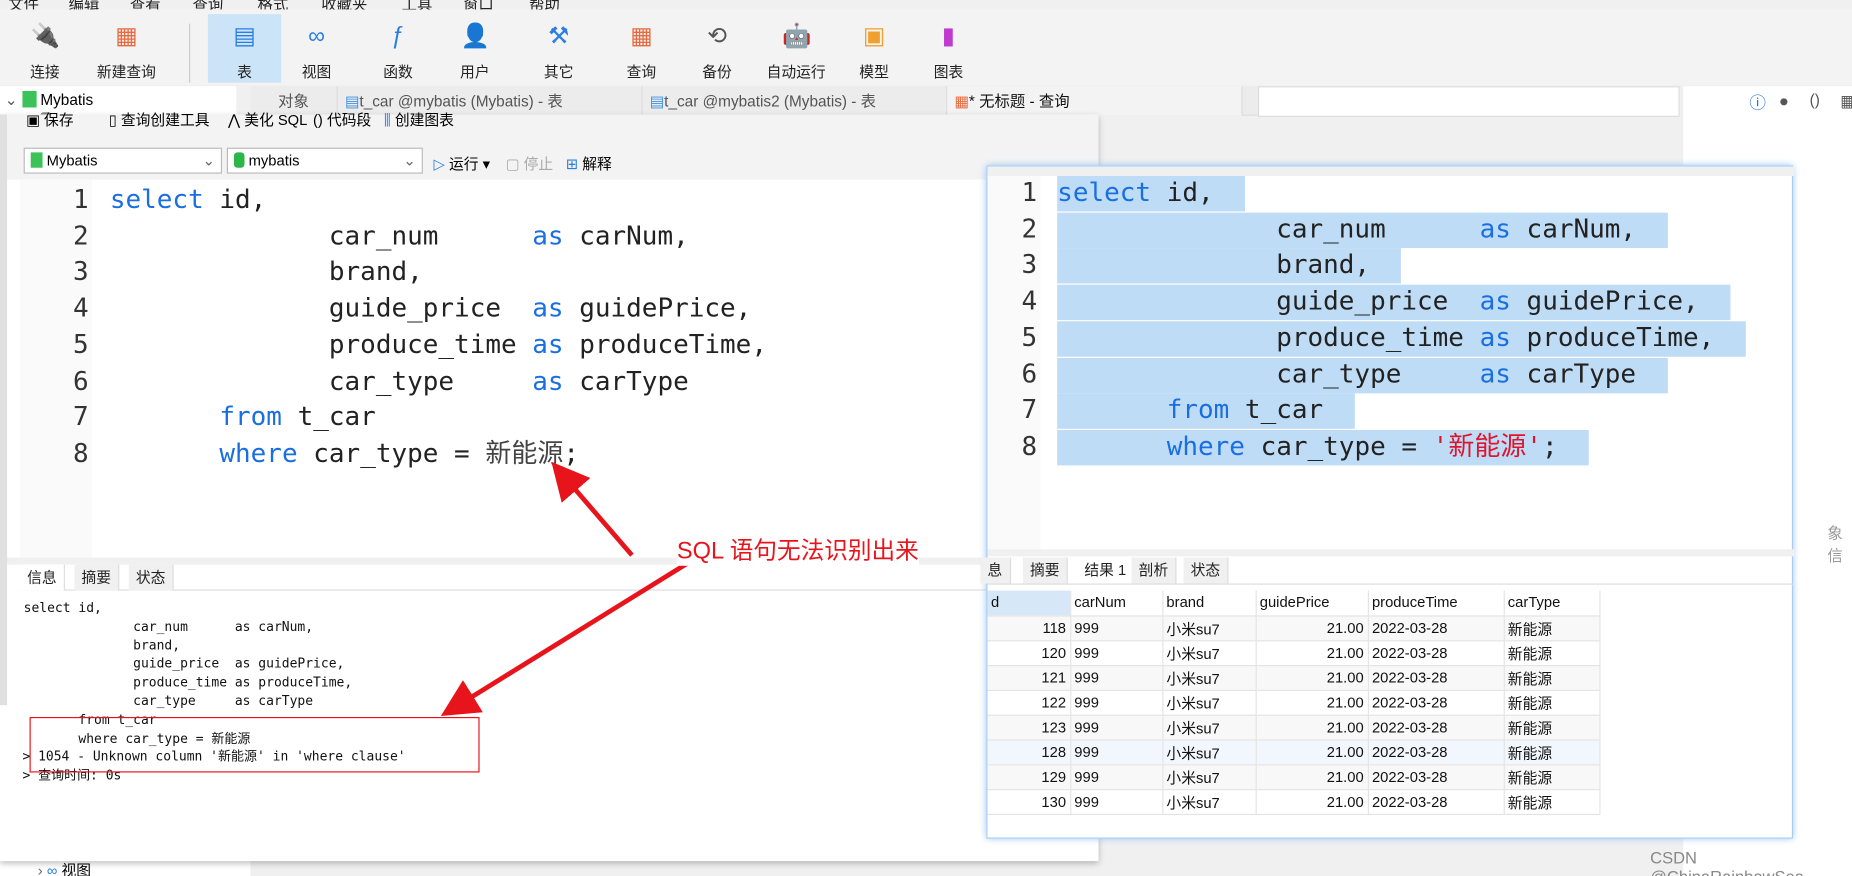  Describe the element at coordinates (797, 548) in the screenshot. I see `annotation-text: SQL 语句无法识别出来` at that location.